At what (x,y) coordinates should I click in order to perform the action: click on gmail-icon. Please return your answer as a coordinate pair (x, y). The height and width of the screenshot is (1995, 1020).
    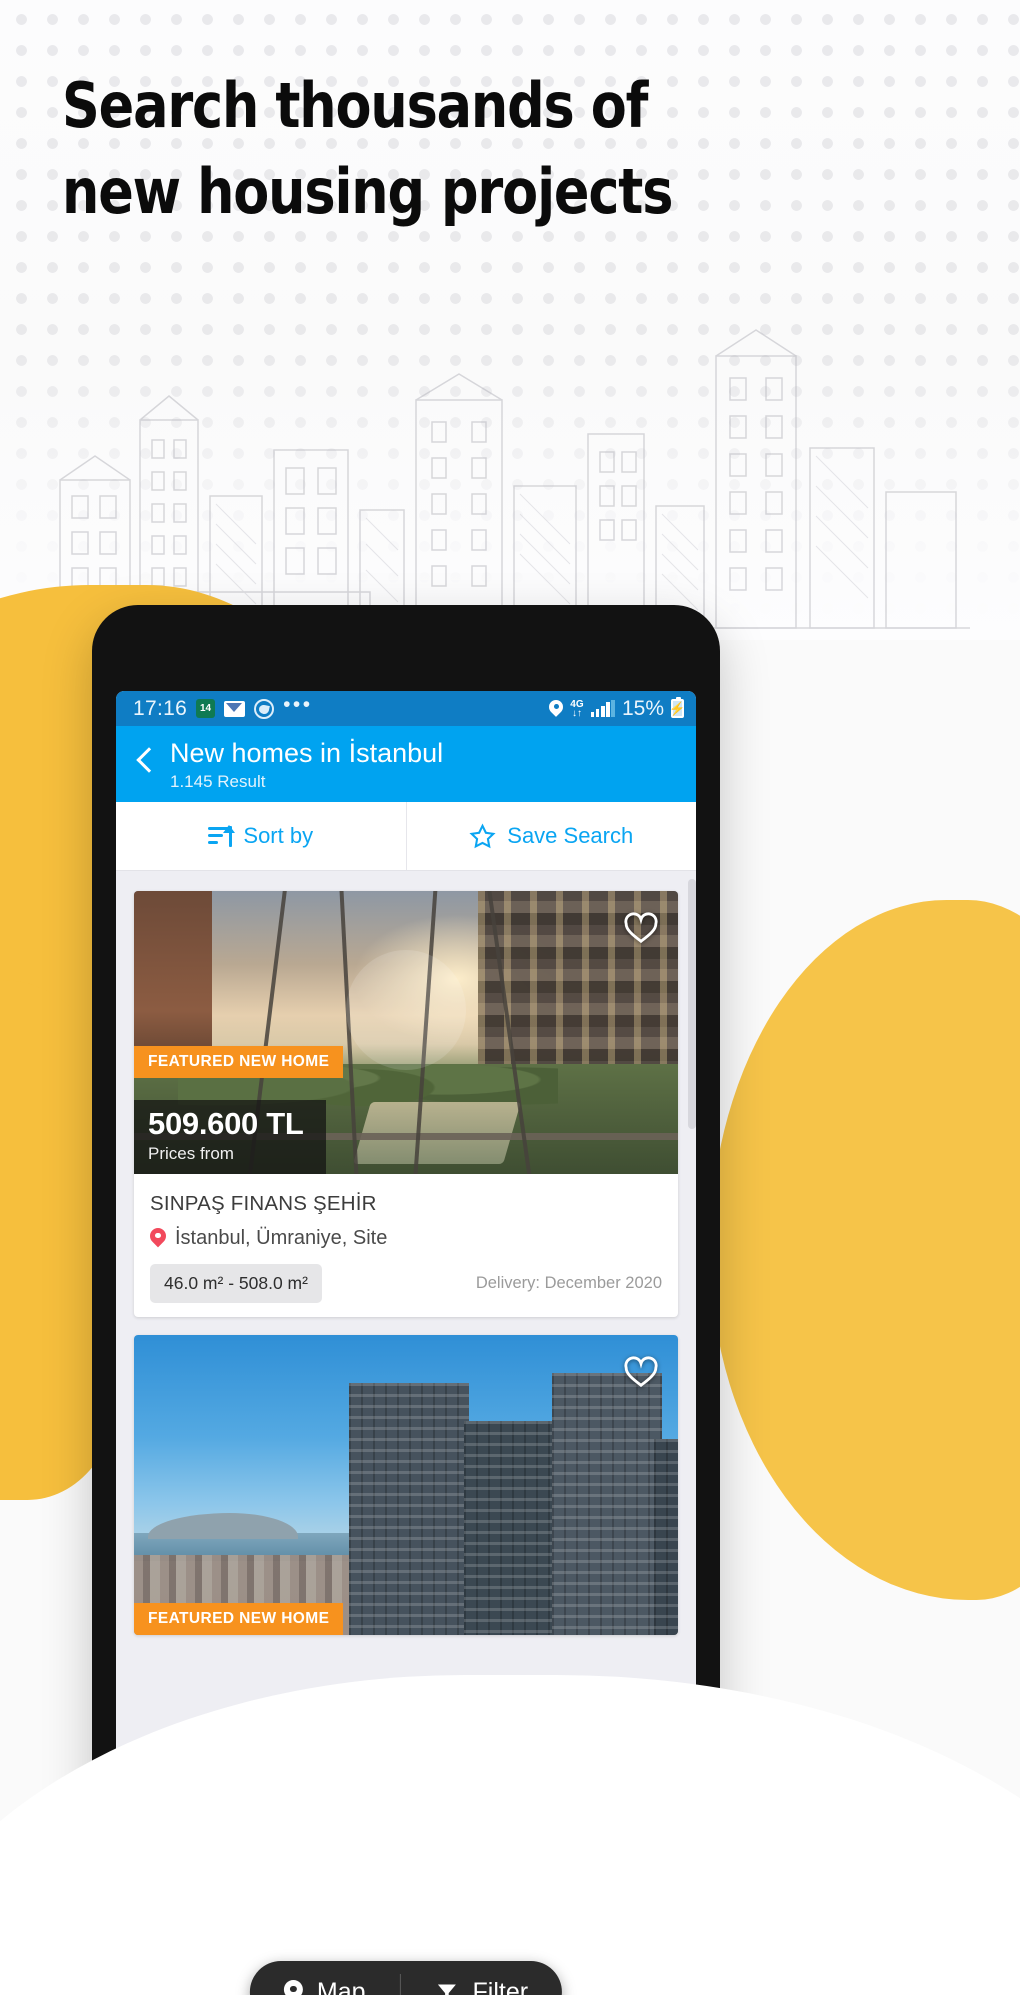
    Looking at the image, I should click on (235, 708).